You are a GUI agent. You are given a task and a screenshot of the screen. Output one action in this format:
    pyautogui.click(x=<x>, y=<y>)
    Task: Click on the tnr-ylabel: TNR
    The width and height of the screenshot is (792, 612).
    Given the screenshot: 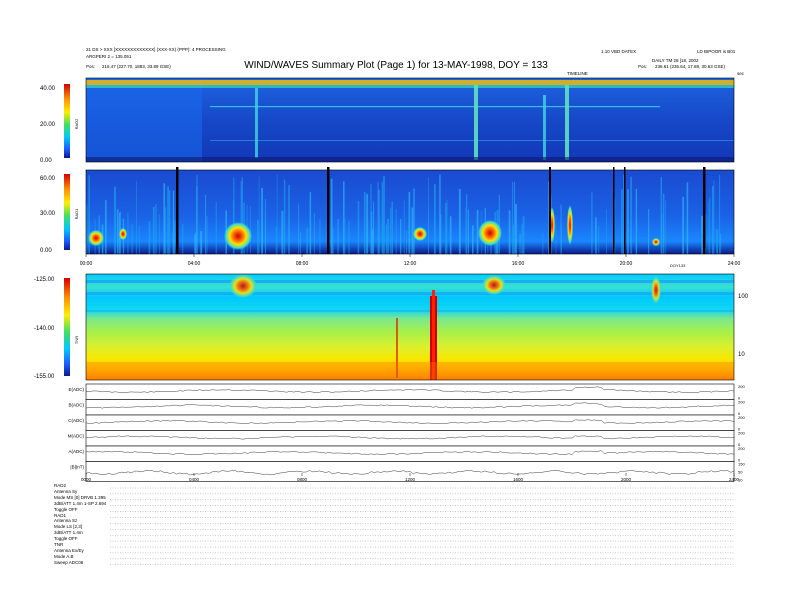 What is the action you would take?
    pyautogui.click(x=76, y=340)
    